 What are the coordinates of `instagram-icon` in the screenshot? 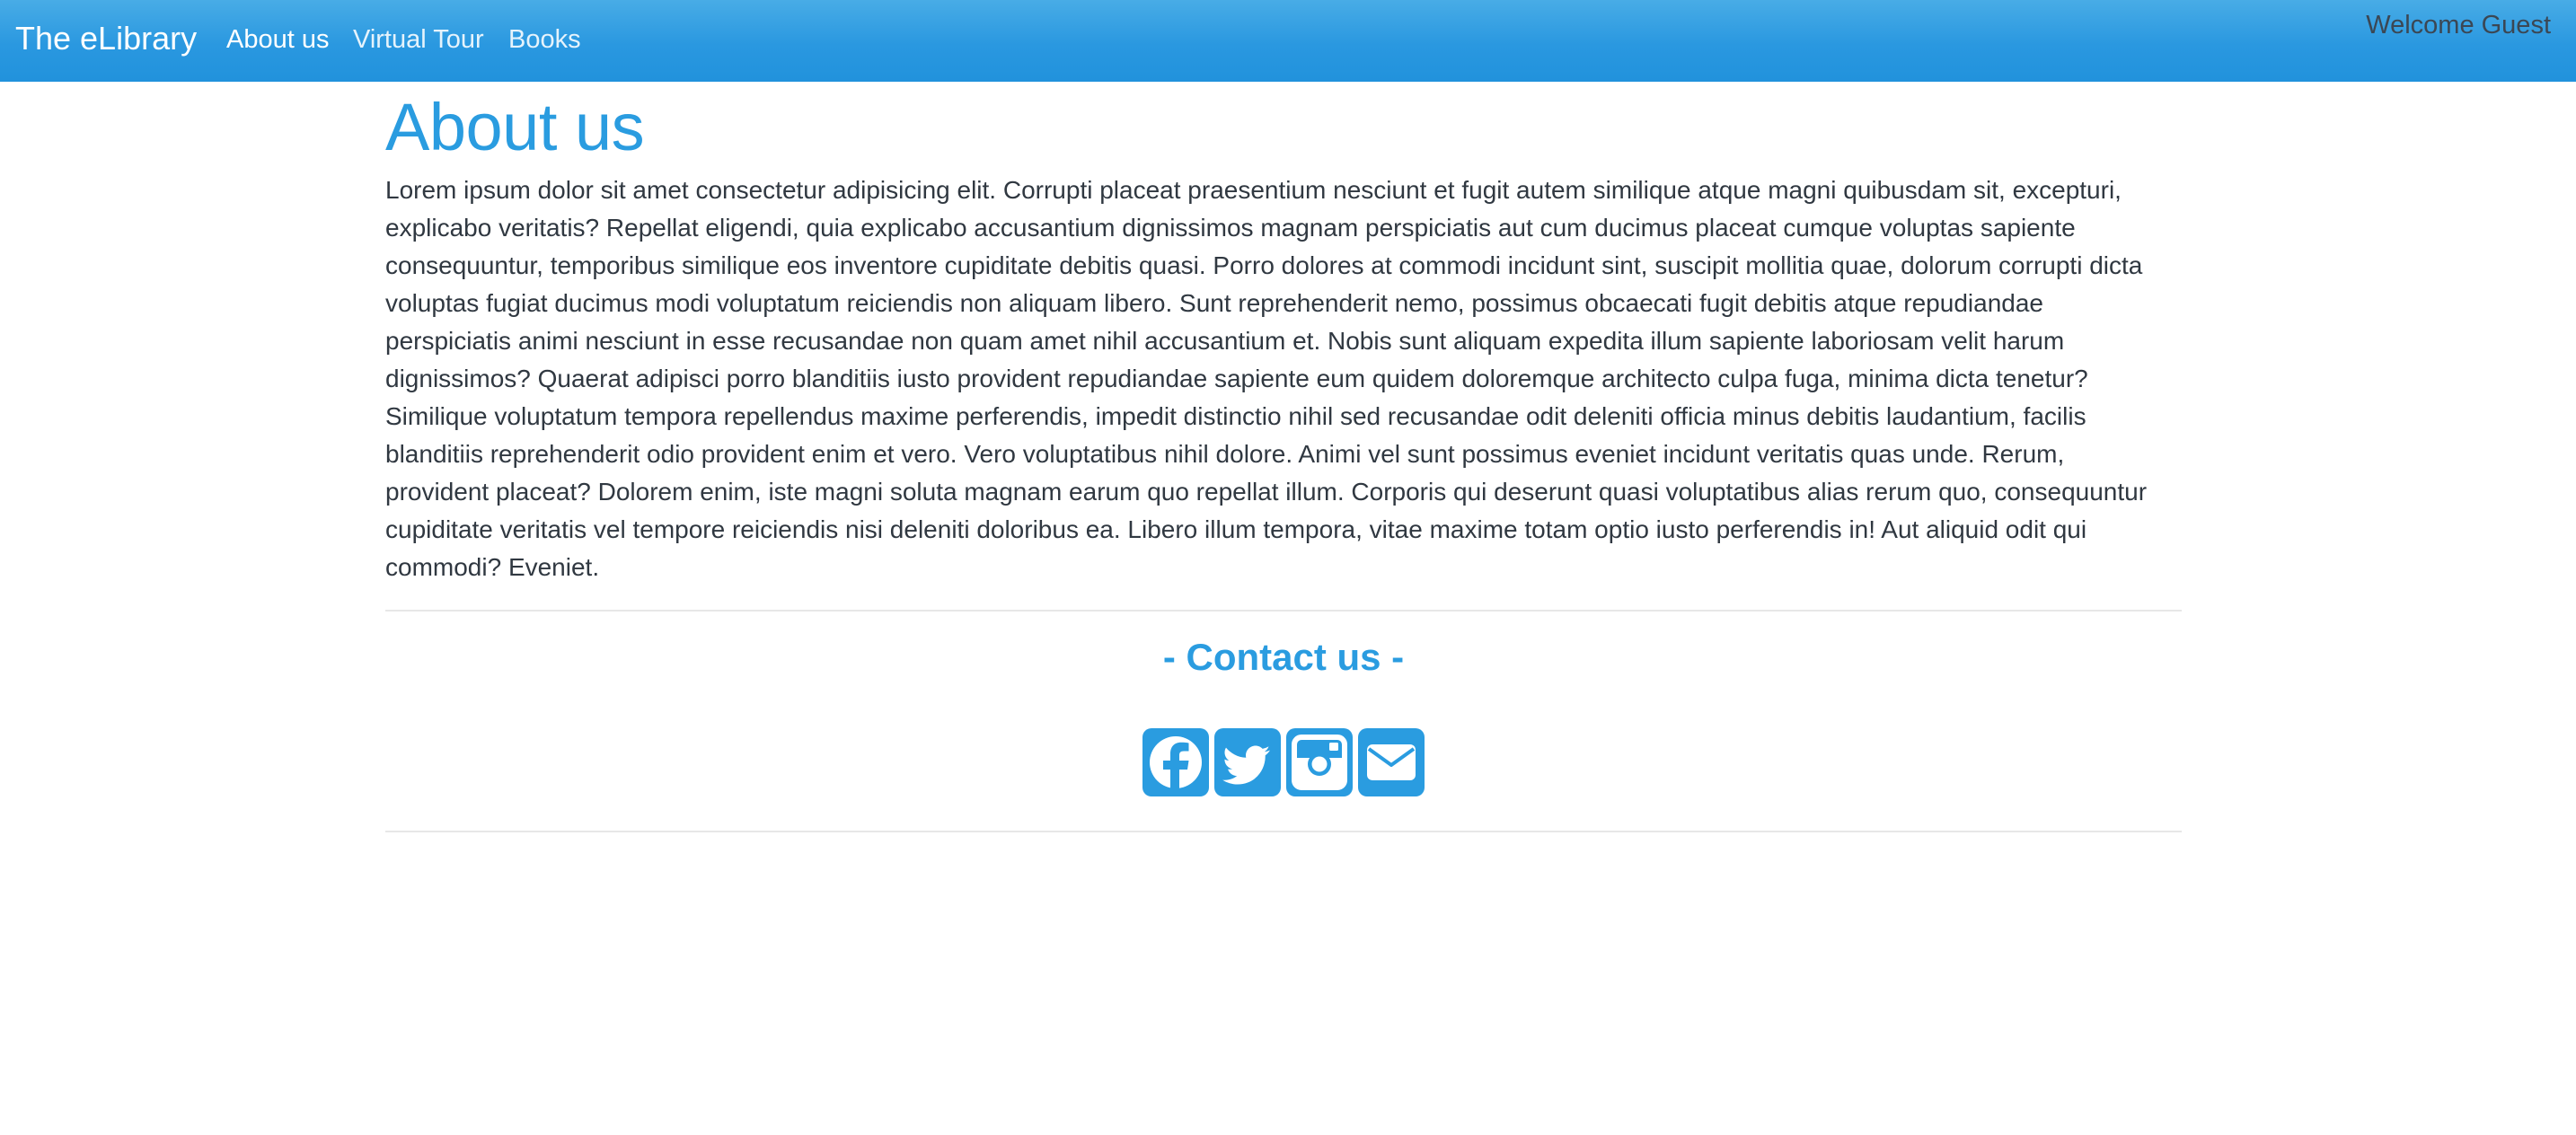 It's located at (1319, 762).